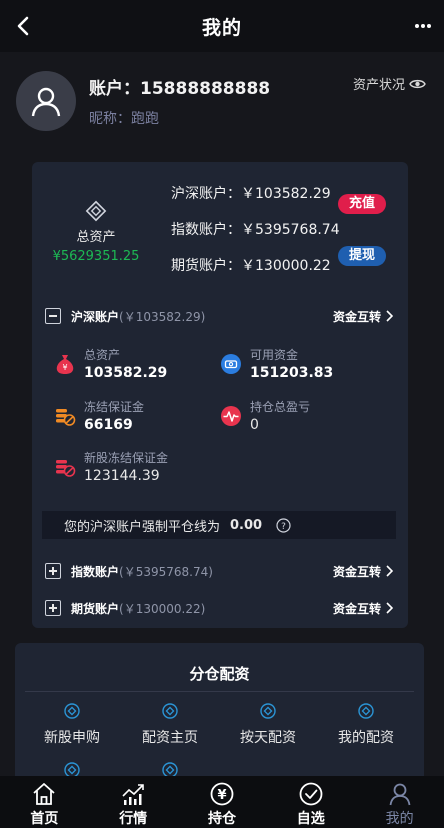 The height and width of the screenshot is (828, 444). Describe the element at coordinates (111, 466) in the screenshot. I see `stat-ipo-frozen: 新股冻结保证金 123144.39` at that location.